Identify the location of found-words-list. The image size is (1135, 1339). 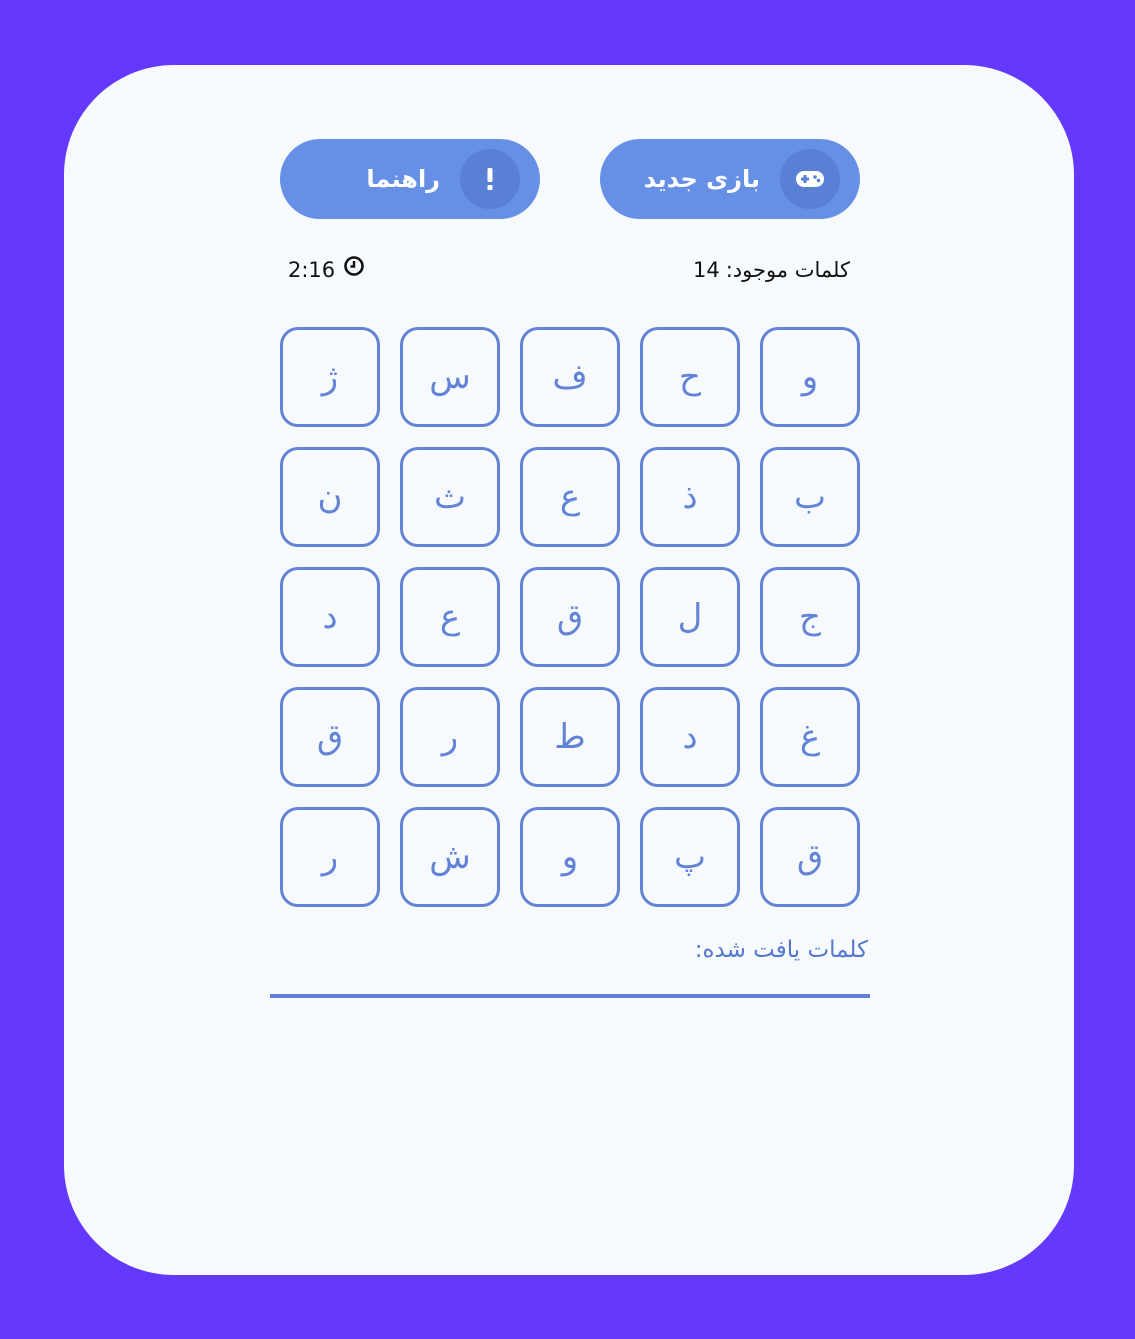
(570, 1110).